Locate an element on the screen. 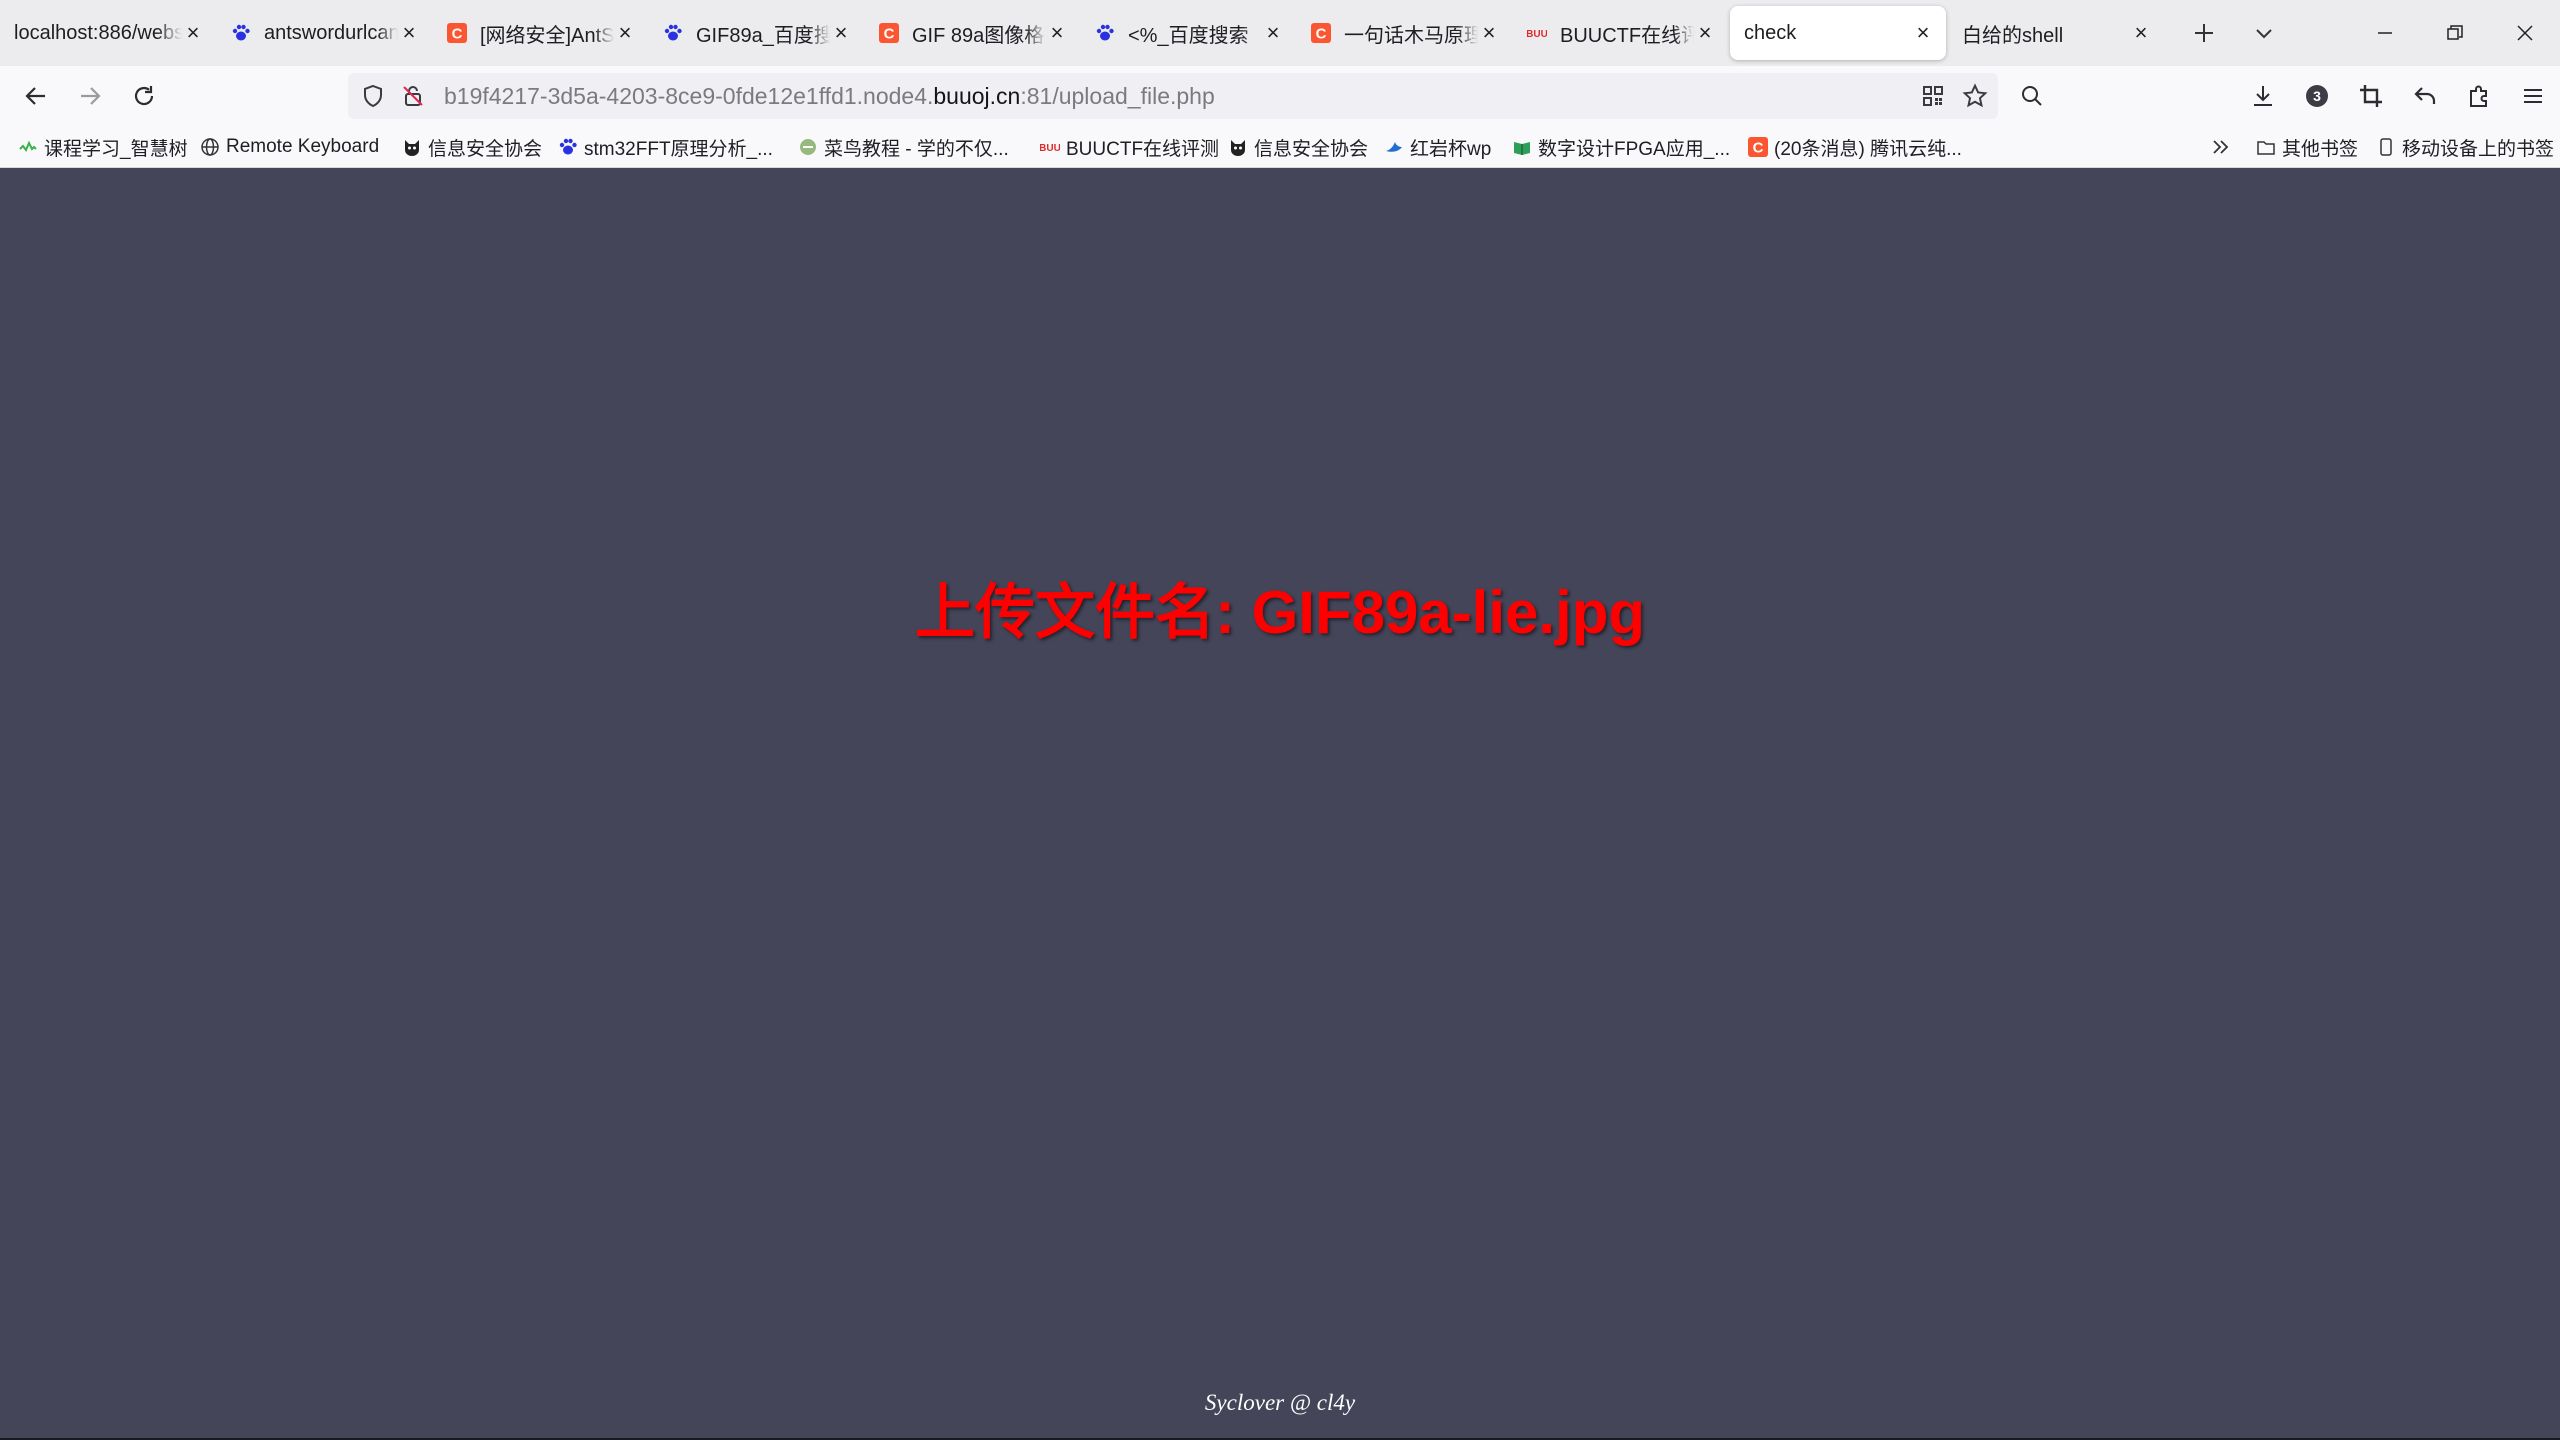 This screenshot has height=1440, width=2560. bookmark-item: BUU BUUCTF在线评测 is located at coordinates (1129, 147).